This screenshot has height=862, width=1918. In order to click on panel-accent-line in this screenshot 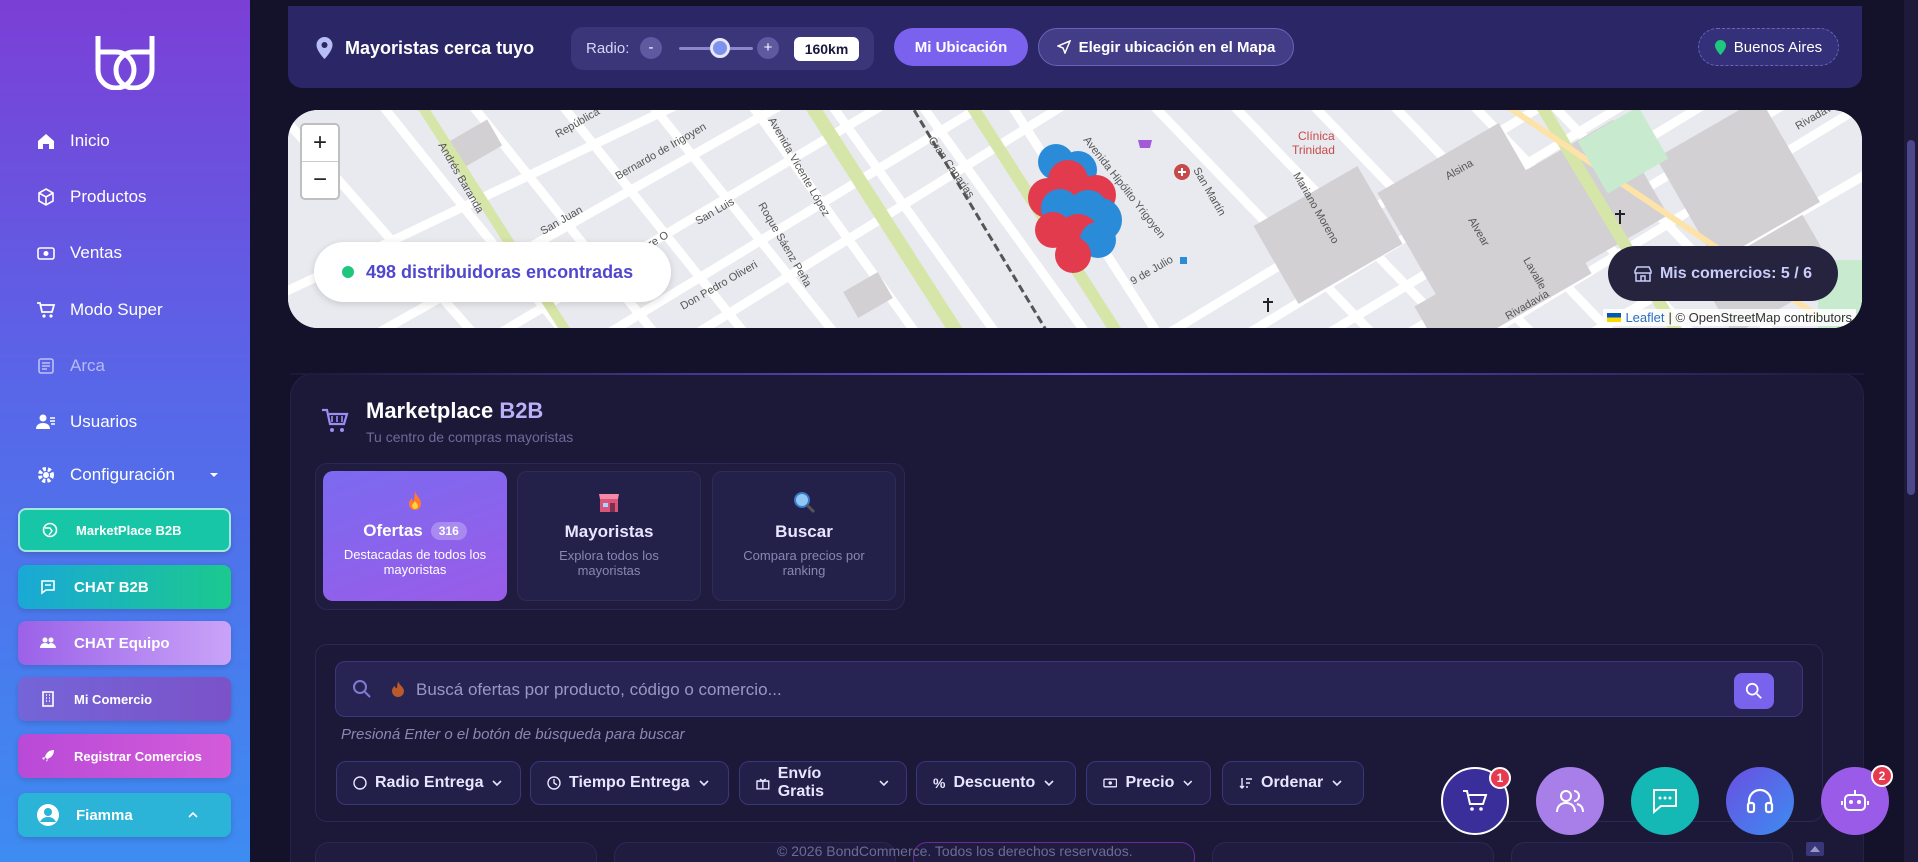, I will do `click(1077, 374)`.